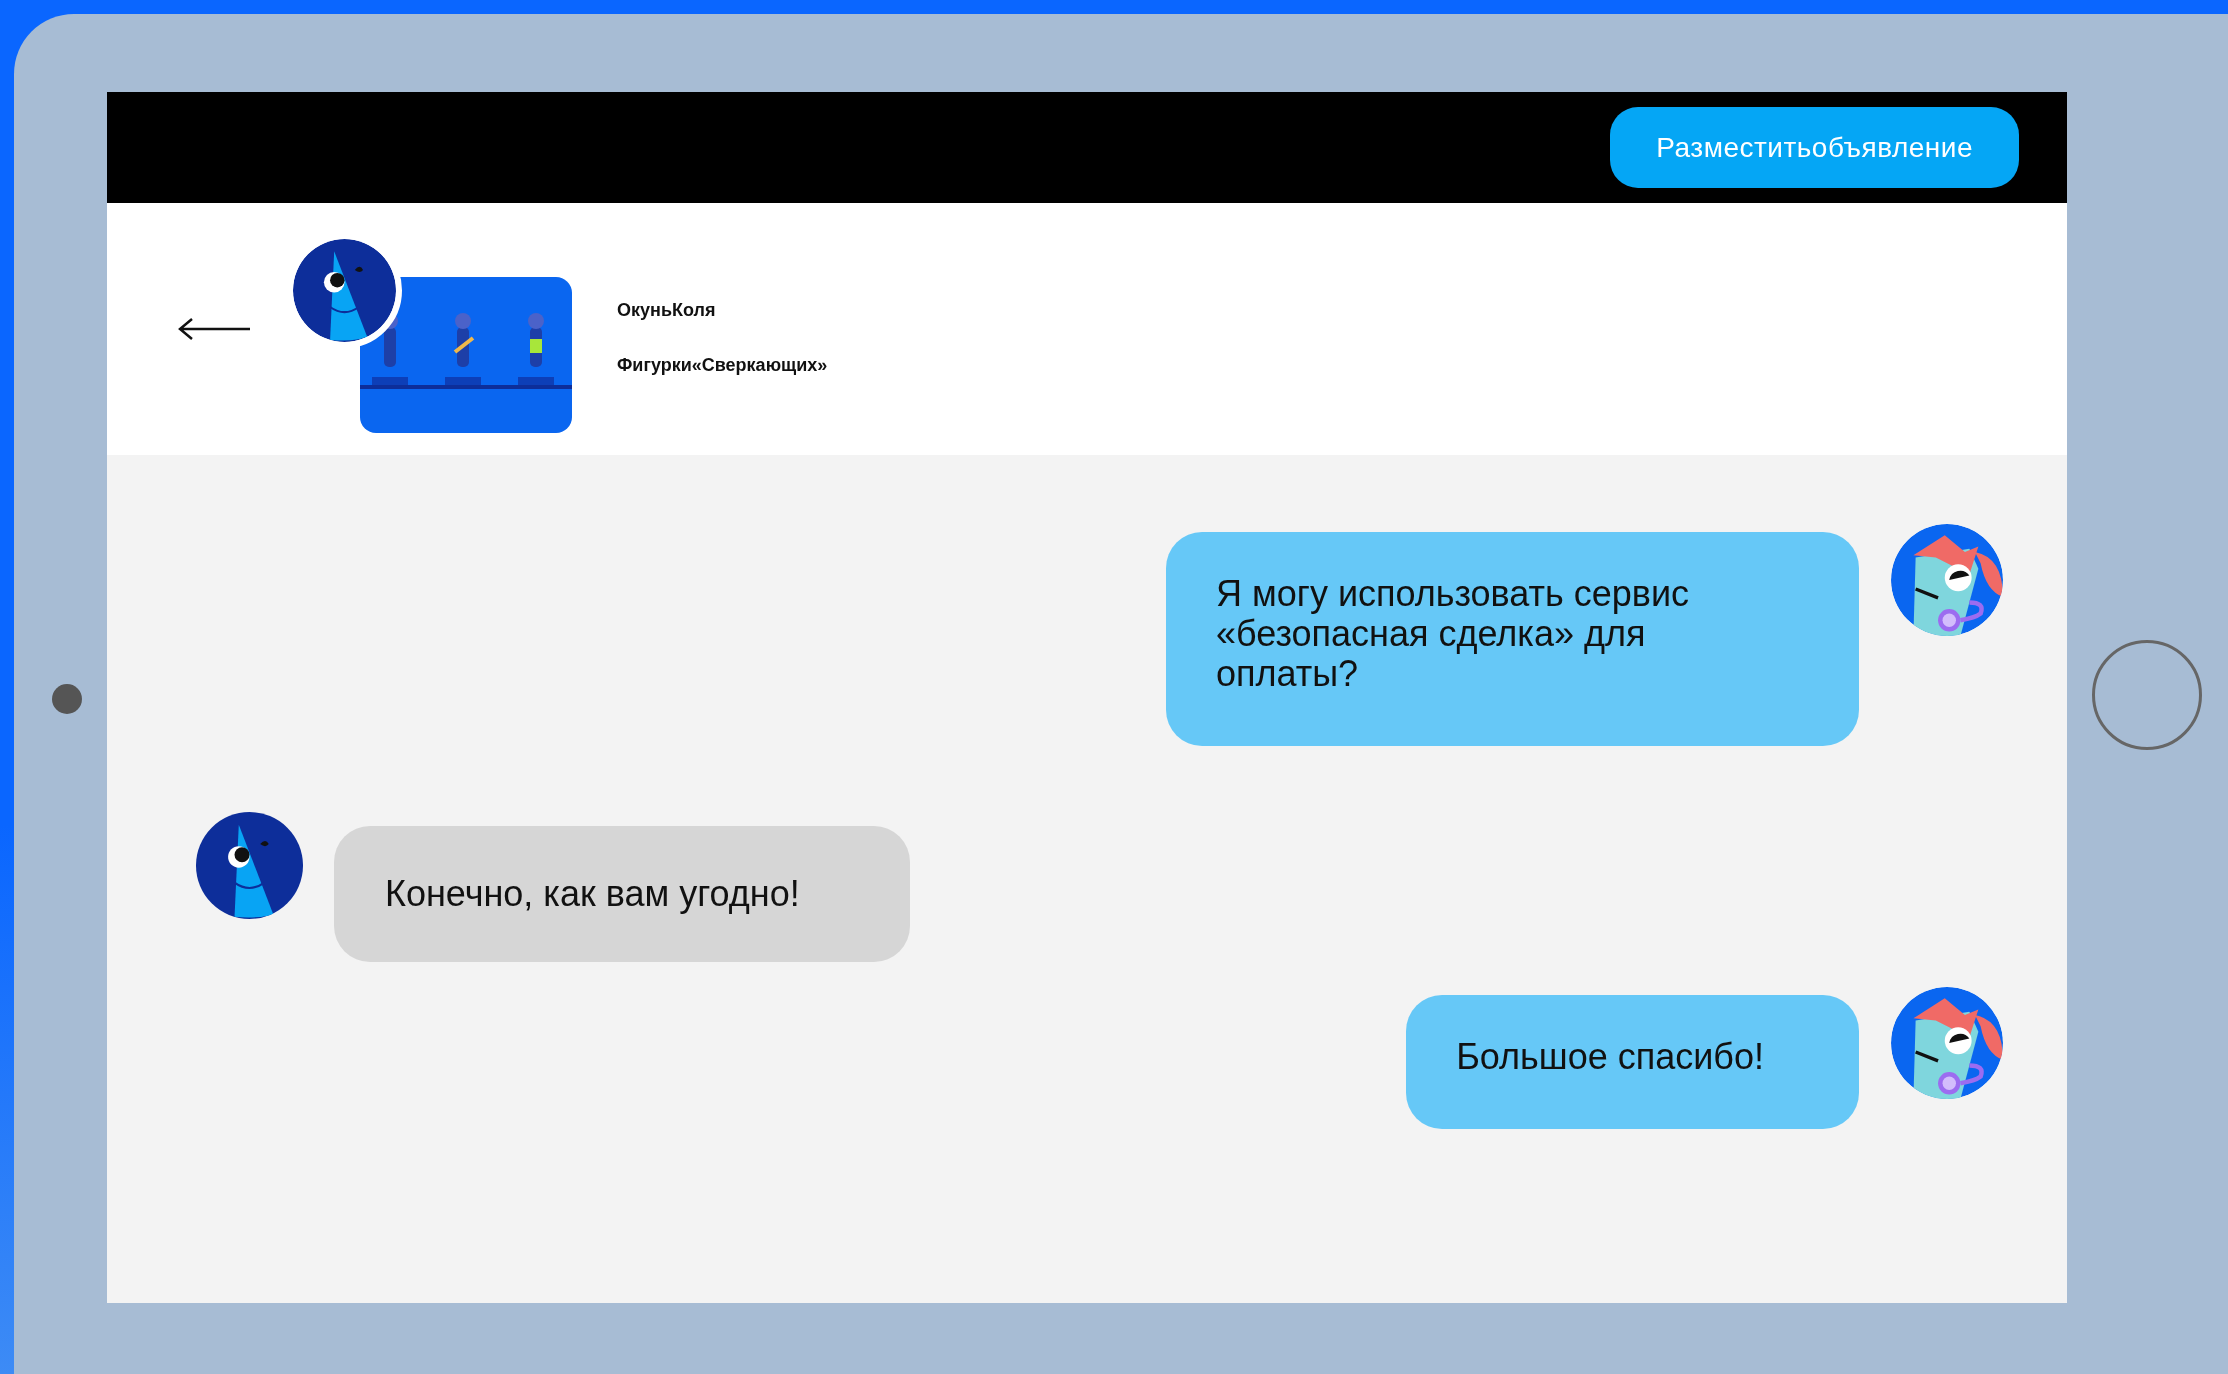  I want to click on camera-dot, so click(67, 699).